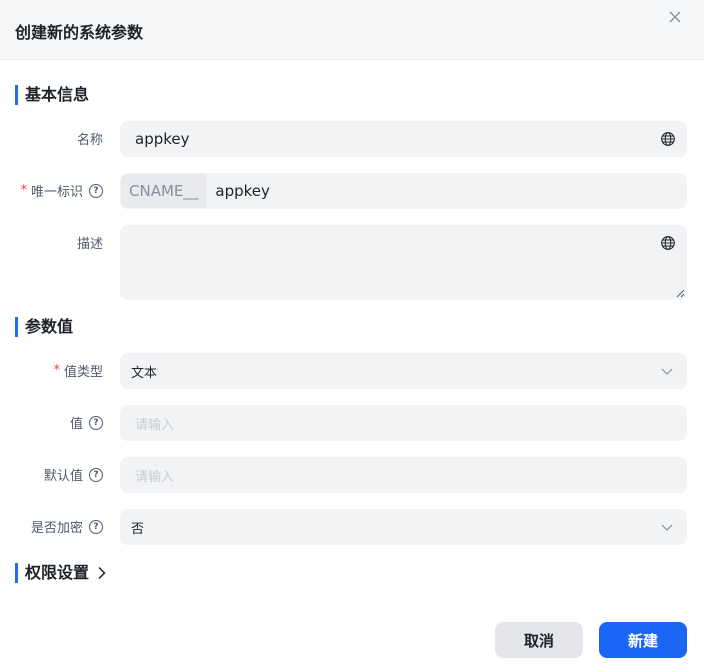 This screenshot has width=704, height=672. I want to click on value-type-label-text: 值类型, so click(83, 372).